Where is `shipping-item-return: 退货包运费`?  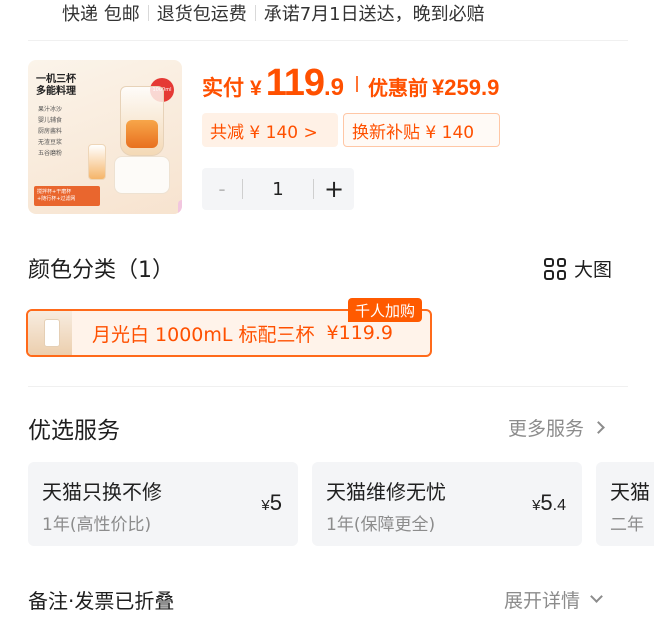 shipping-item-return: 退货包运费 is located at coordinates (201, 14).